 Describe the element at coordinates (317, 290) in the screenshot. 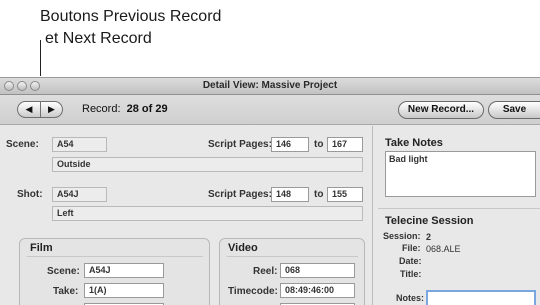

I see `video-timecode-field: 08:49:46:00` at that location.